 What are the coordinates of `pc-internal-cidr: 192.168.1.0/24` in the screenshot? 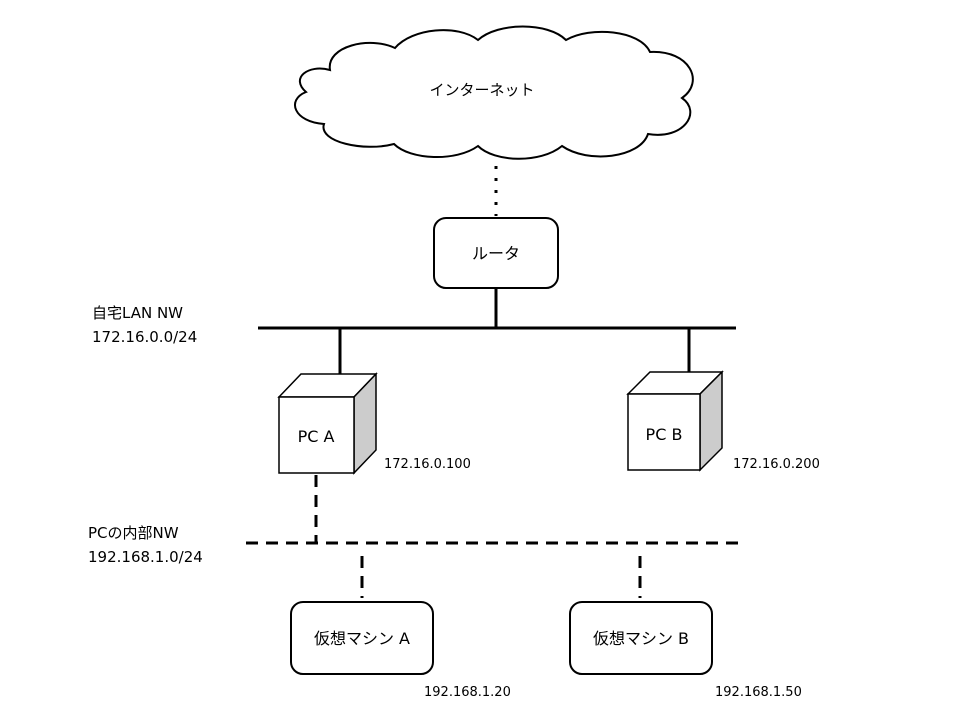 It's located at (145, 557).